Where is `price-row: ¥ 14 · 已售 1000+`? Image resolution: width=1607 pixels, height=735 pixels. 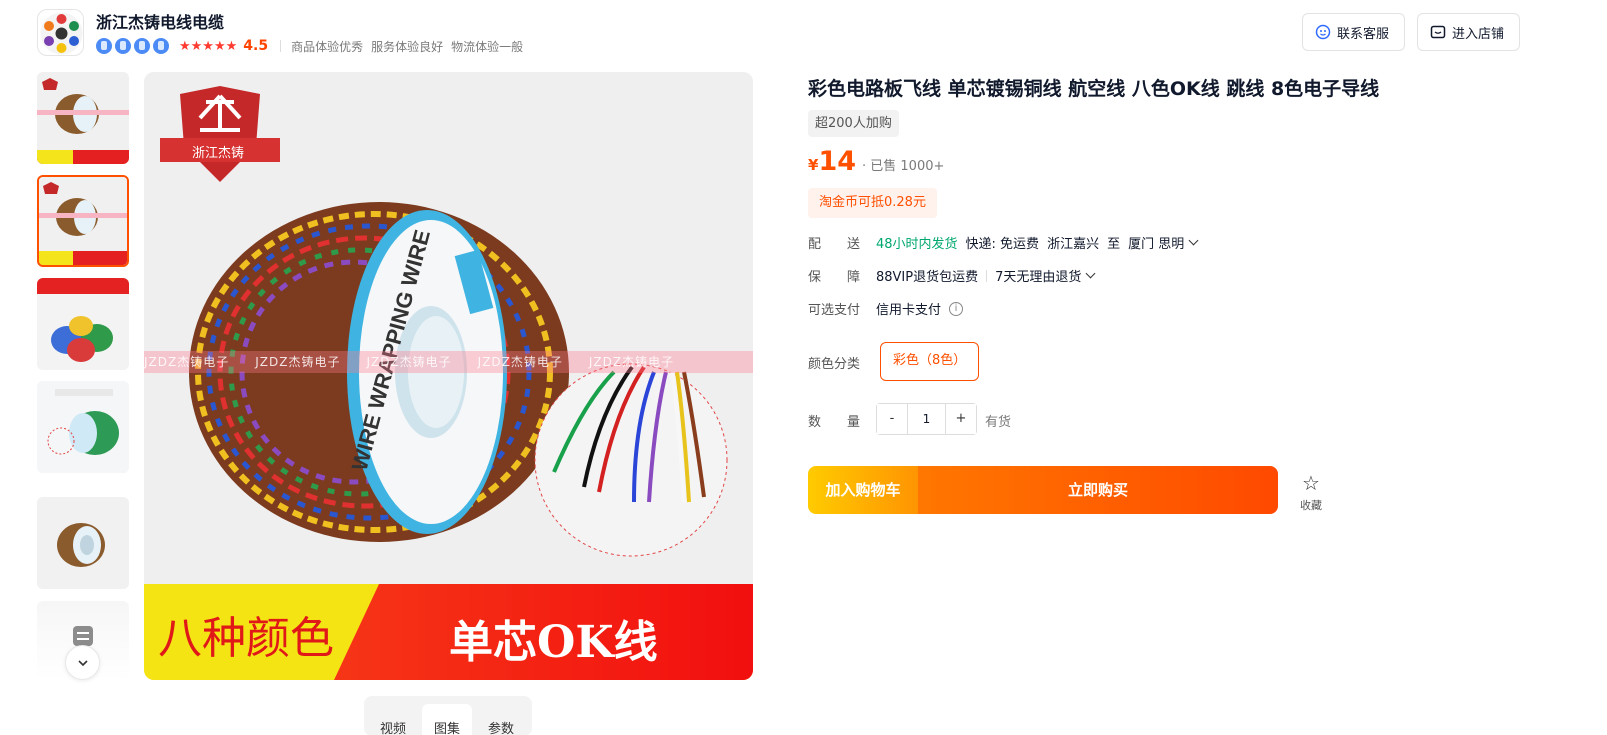
price-row: ¥ 14 · 已售 1000+ is located at coordinates (876, 161).